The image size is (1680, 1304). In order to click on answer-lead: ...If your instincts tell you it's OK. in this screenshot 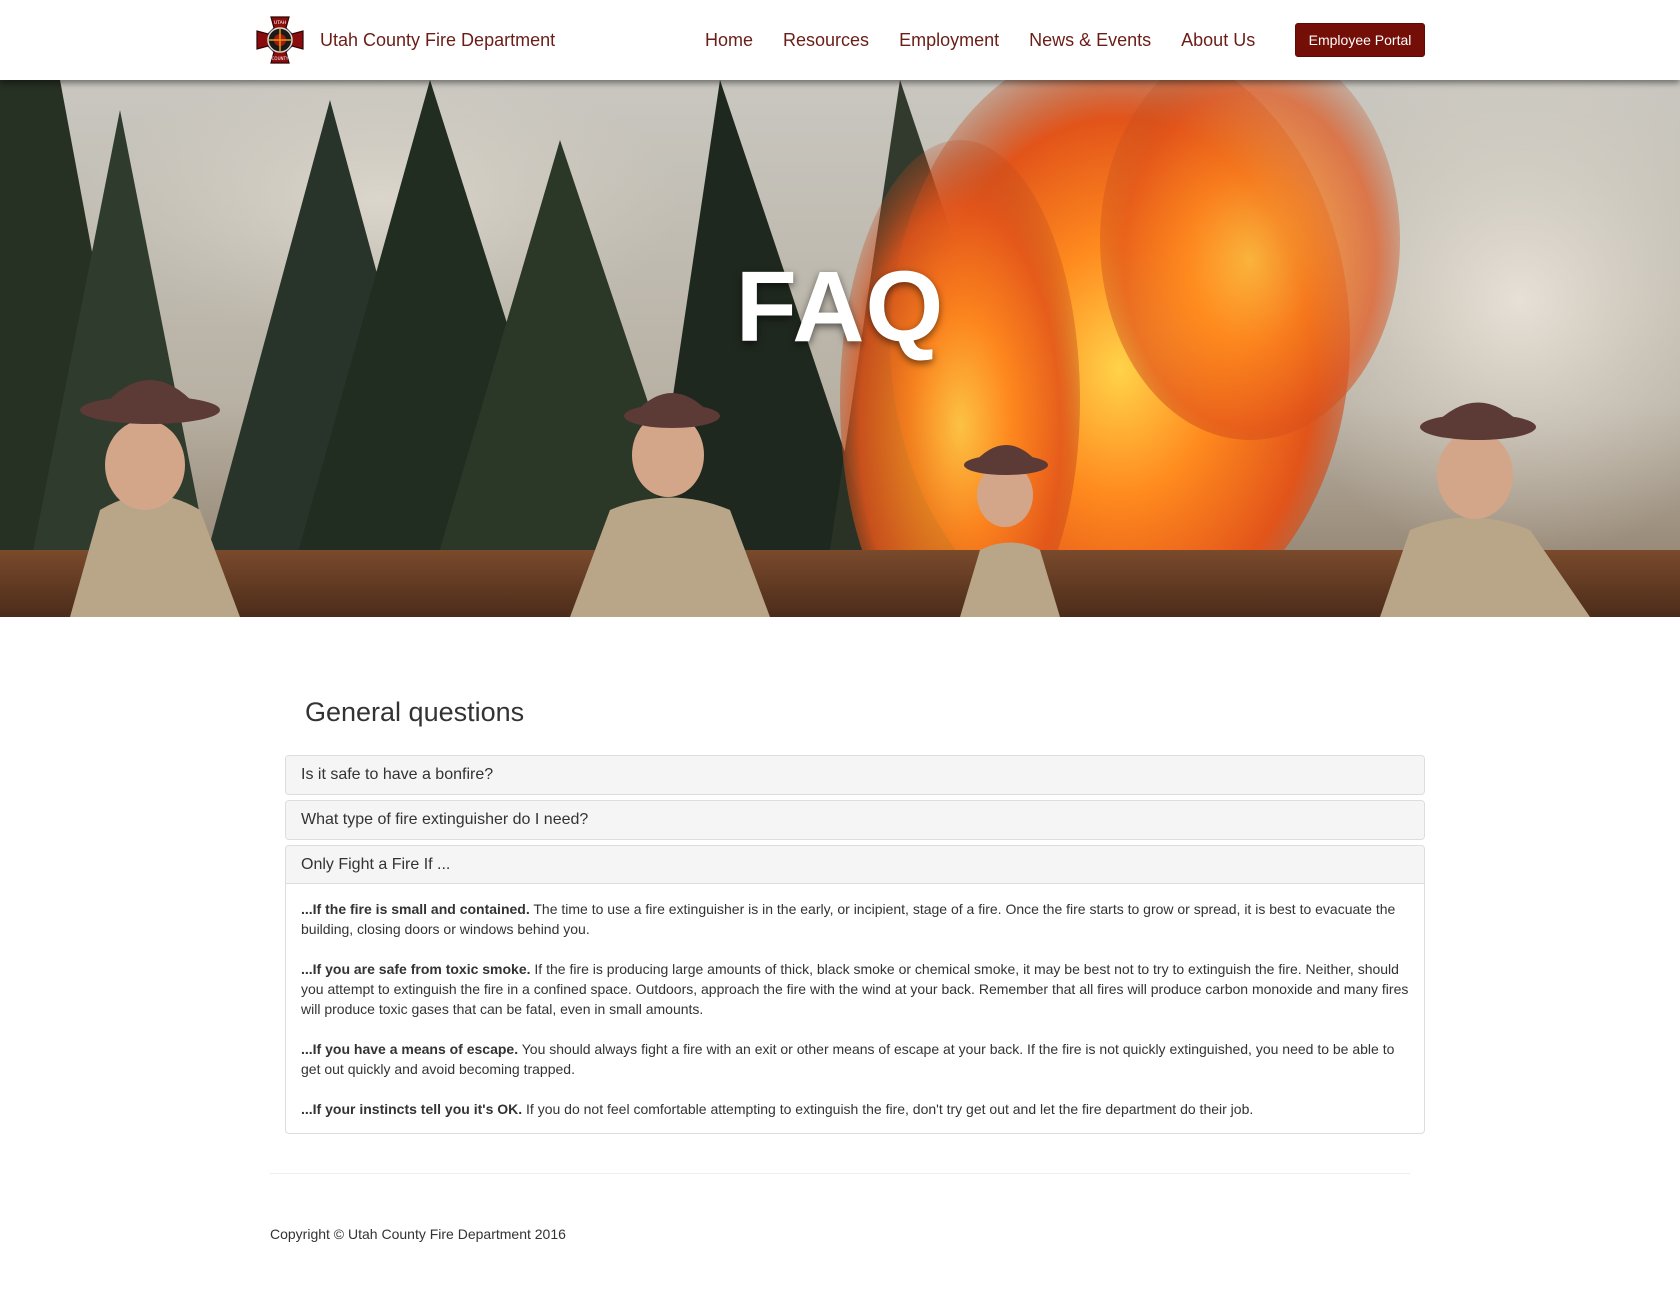, I will do `click(412, 1109)`.